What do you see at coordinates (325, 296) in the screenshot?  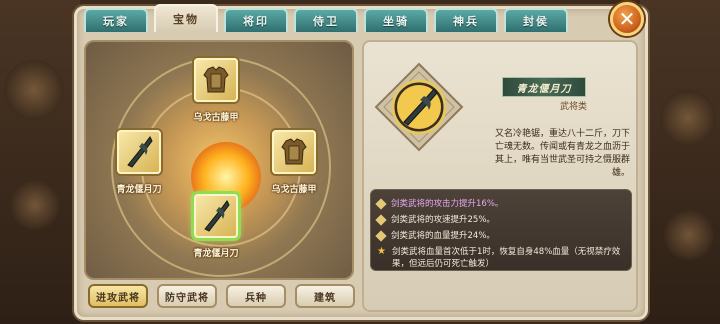 I see `building-button: 建筑` at bounding box center [325, 296].